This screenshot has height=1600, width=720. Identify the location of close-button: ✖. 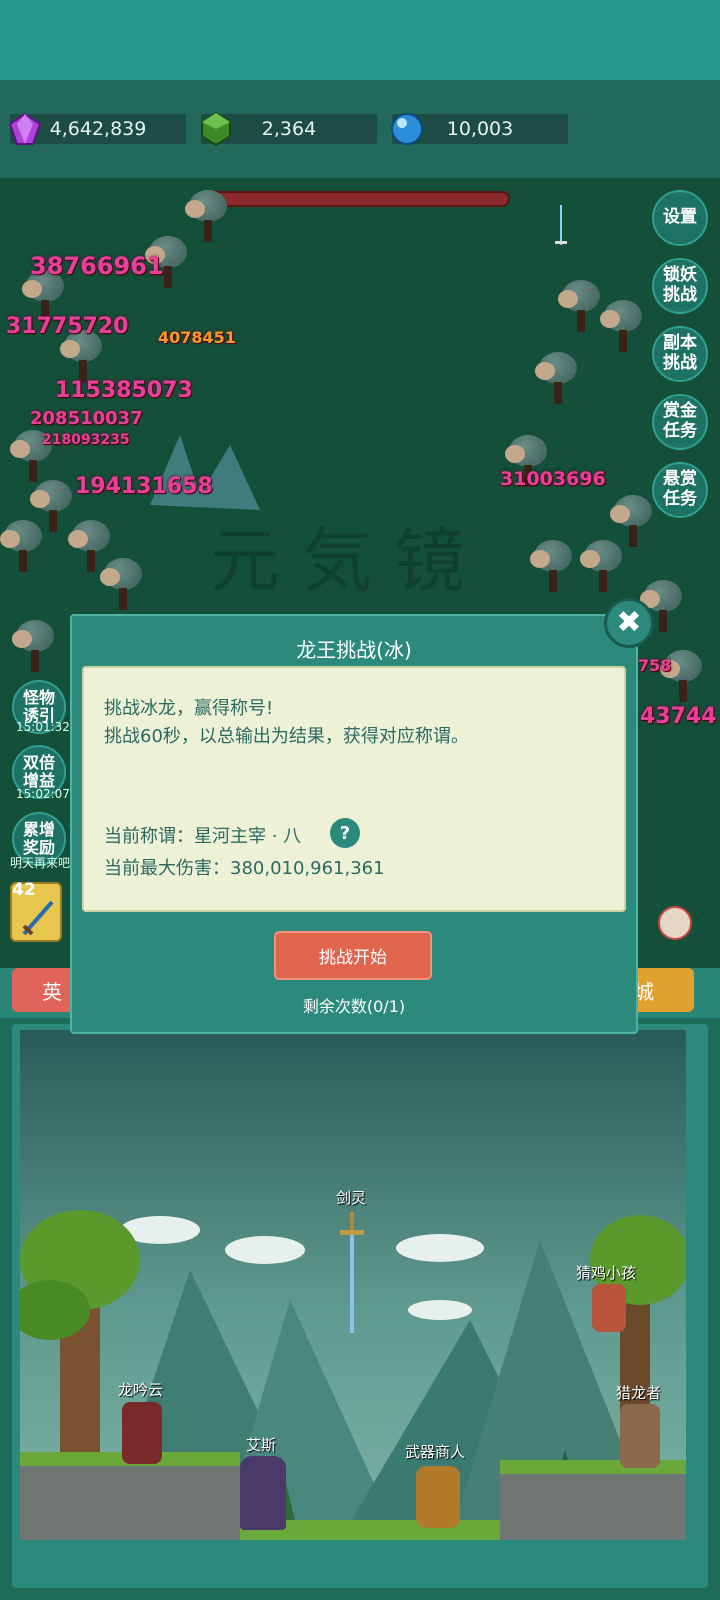
(629, 623).